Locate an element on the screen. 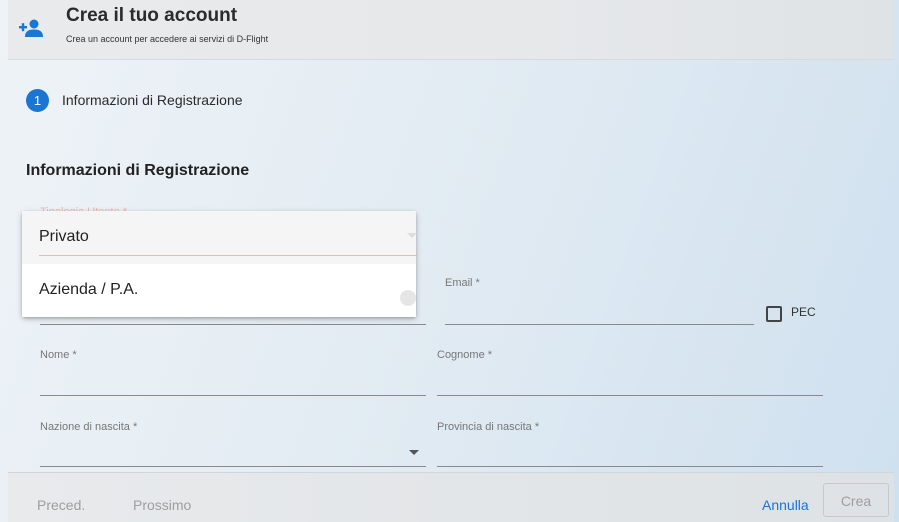 The image size is (899, 522). dropdown-option-label: Privato is located at coordinates (64, 236).